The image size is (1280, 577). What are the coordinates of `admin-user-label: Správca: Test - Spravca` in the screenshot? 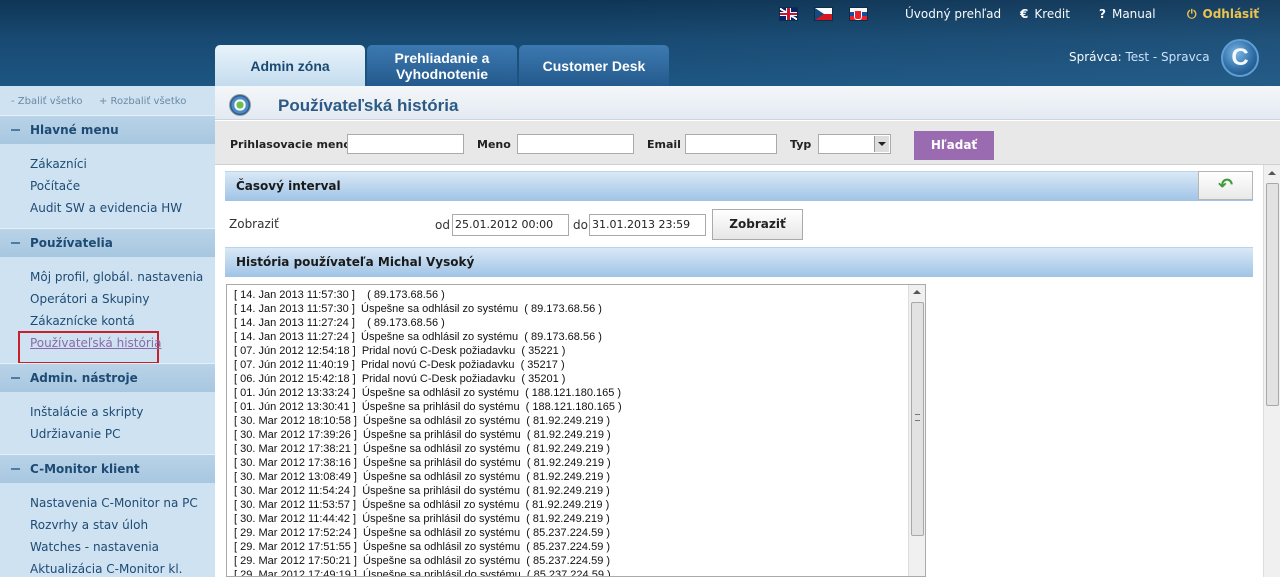 It's located at (1139, 57).